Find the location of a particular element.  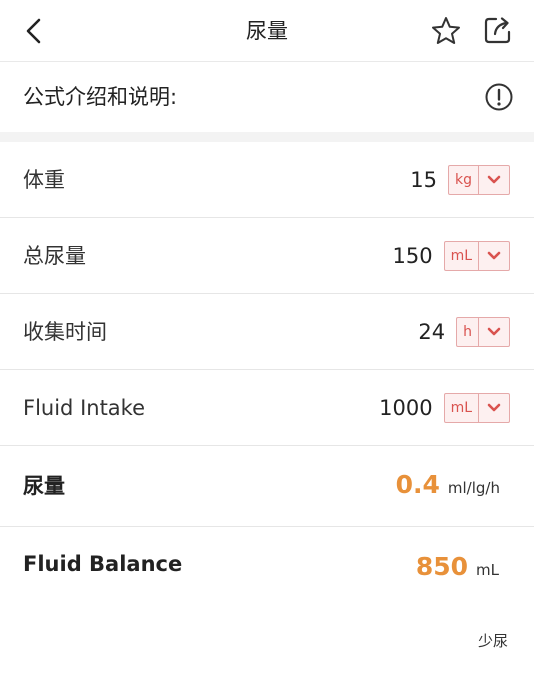

unit-selector: kg is located at coordinates (479, 180).